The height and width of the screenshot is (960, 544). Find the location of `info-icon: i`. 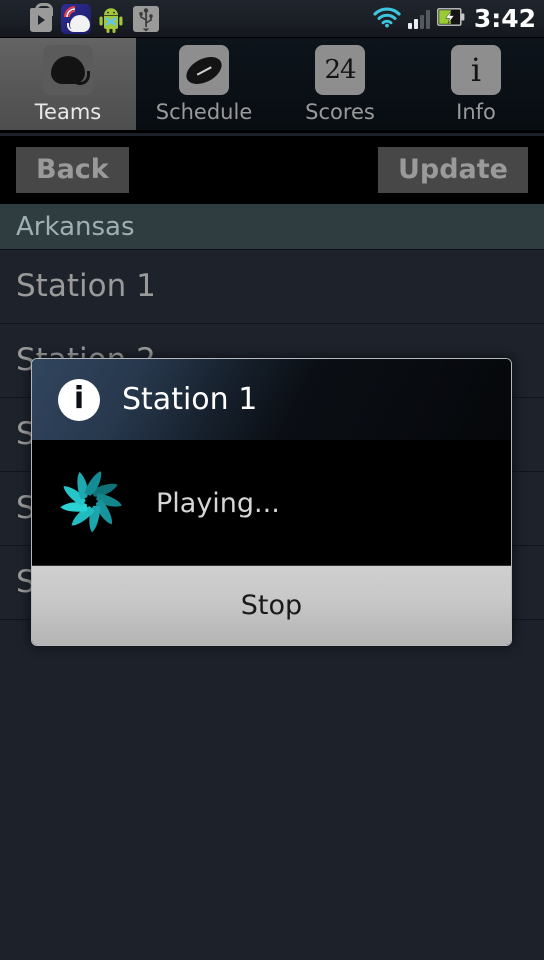

info-icon: i is located at coordinates (79, 399).